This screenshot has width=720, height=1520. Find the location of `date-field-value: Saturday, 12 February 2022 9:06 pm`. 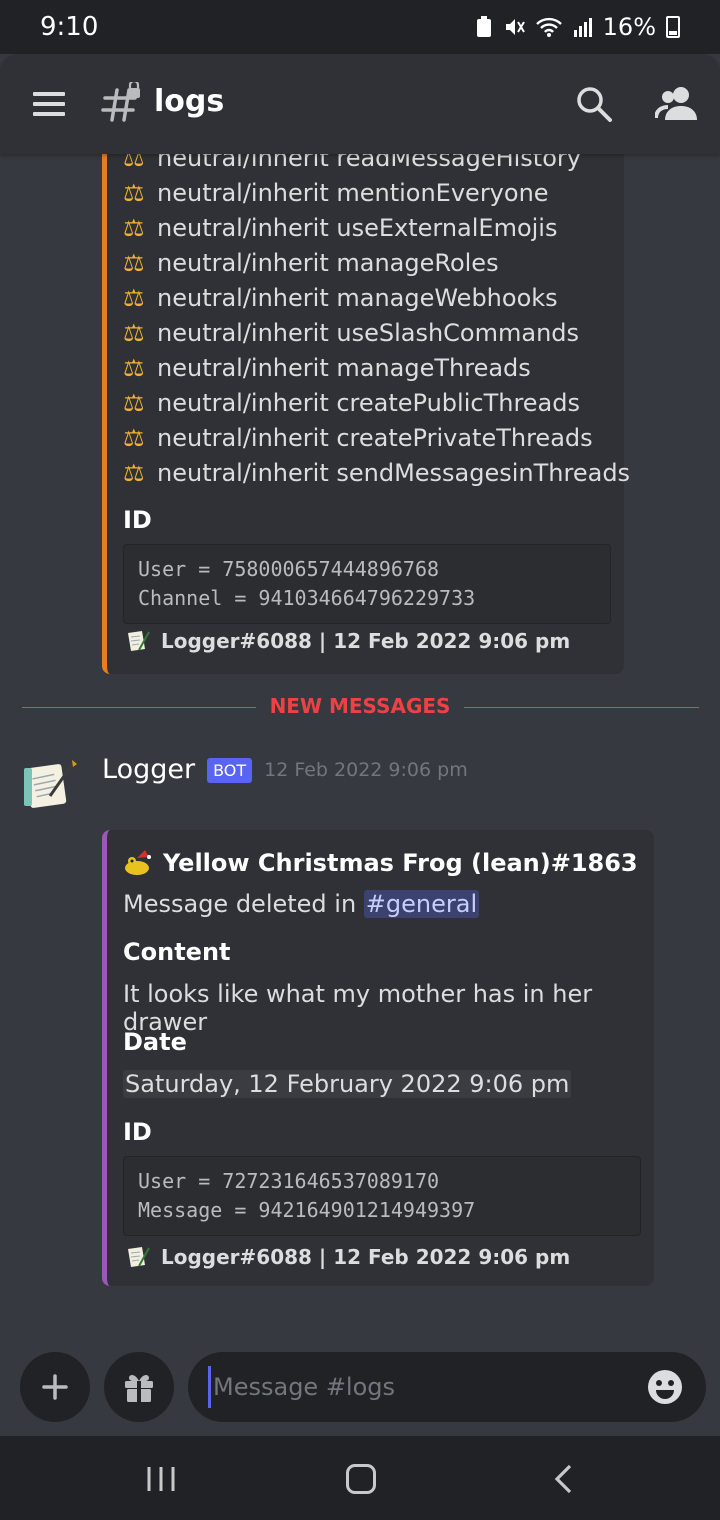

date-field-value: Saturday, 12 February 2022 9:06 pm is located at coordinates (347, 1084).